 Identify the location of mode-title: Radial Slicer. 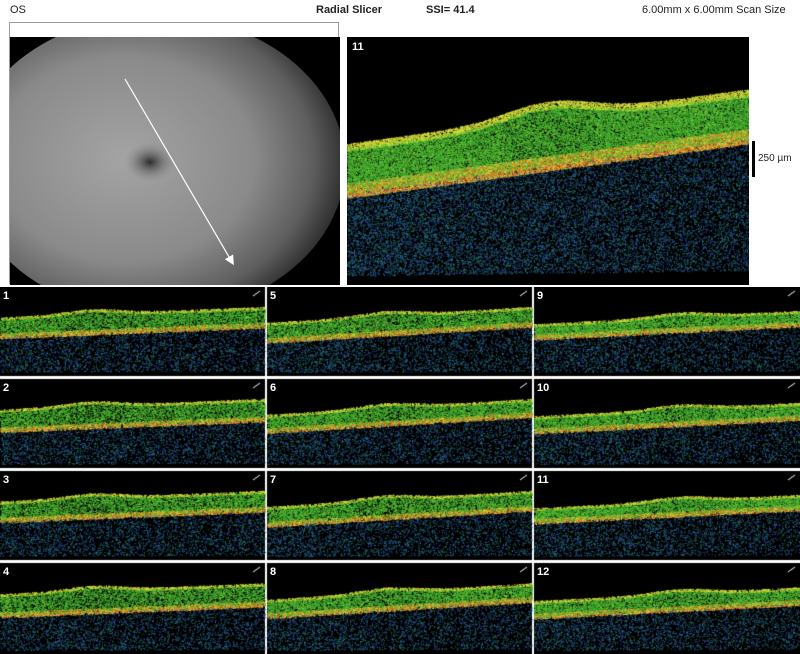
(349, 10).